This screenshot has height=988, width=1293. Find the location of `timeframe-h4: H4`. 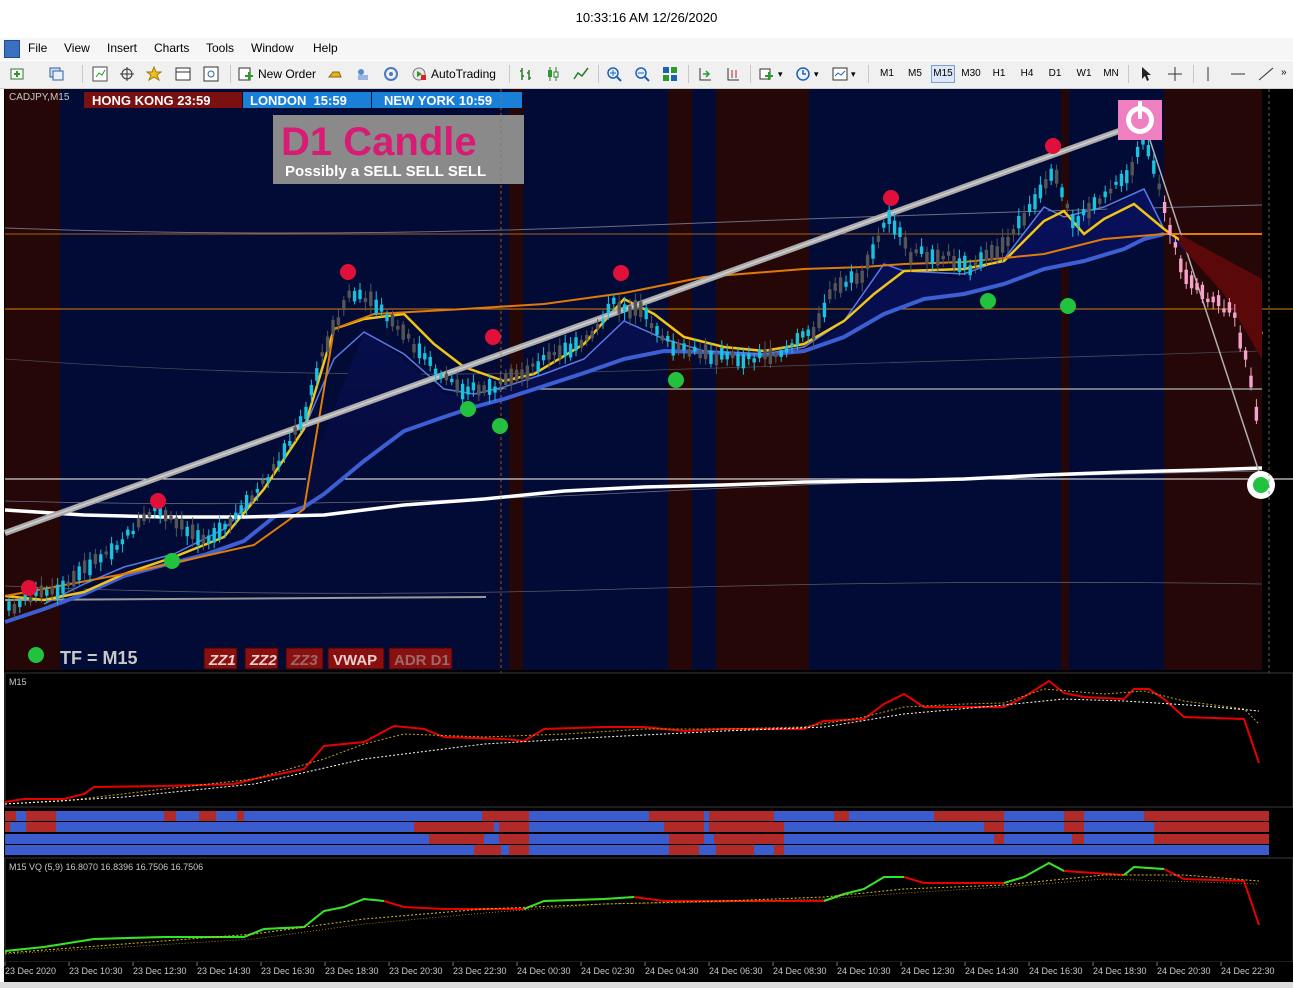

timeframe-h4: H4 is located at coordinates (1027, 73).